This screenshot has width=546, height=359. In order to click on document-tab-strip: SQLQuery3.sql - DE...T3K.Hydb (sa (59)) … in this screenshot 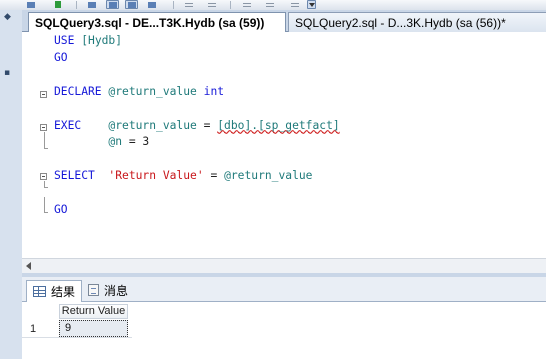, I will do `click(284, 21)`.